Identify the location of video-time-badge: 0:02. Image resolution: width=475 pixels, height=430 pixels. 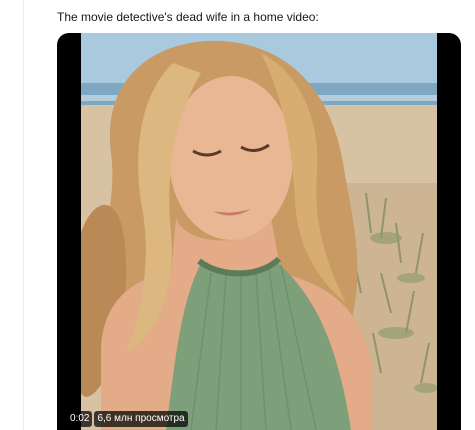
(80, 419).